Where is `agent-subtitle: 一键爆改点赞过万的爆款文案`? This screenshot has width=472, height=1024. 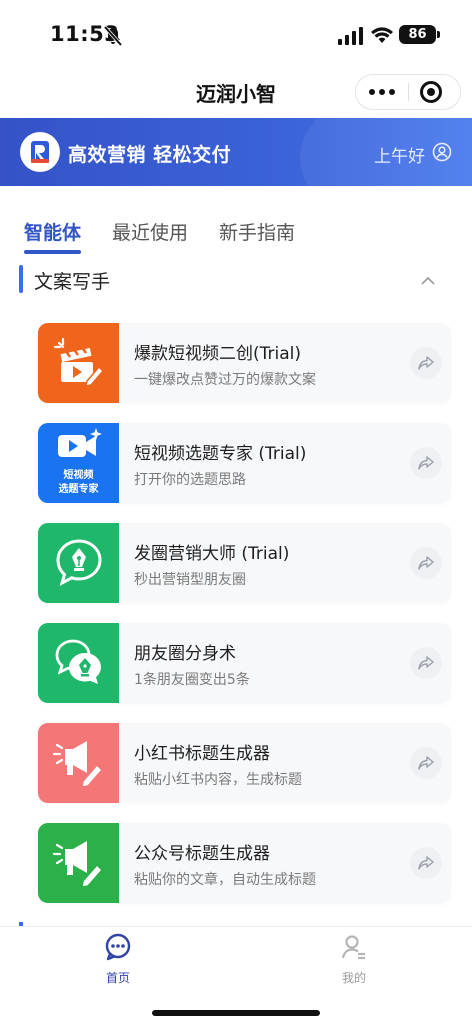
agent-subtitle: 一键爆改点赞过万的爆款文案 is located at coordinates (225, 380).